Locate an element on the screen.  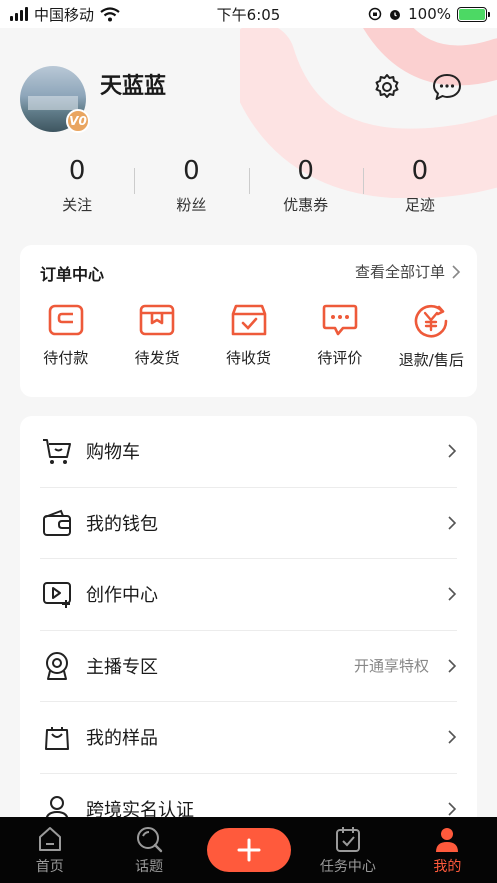
menu-item-label: 主播专区 is located at coordinates (122, 667).